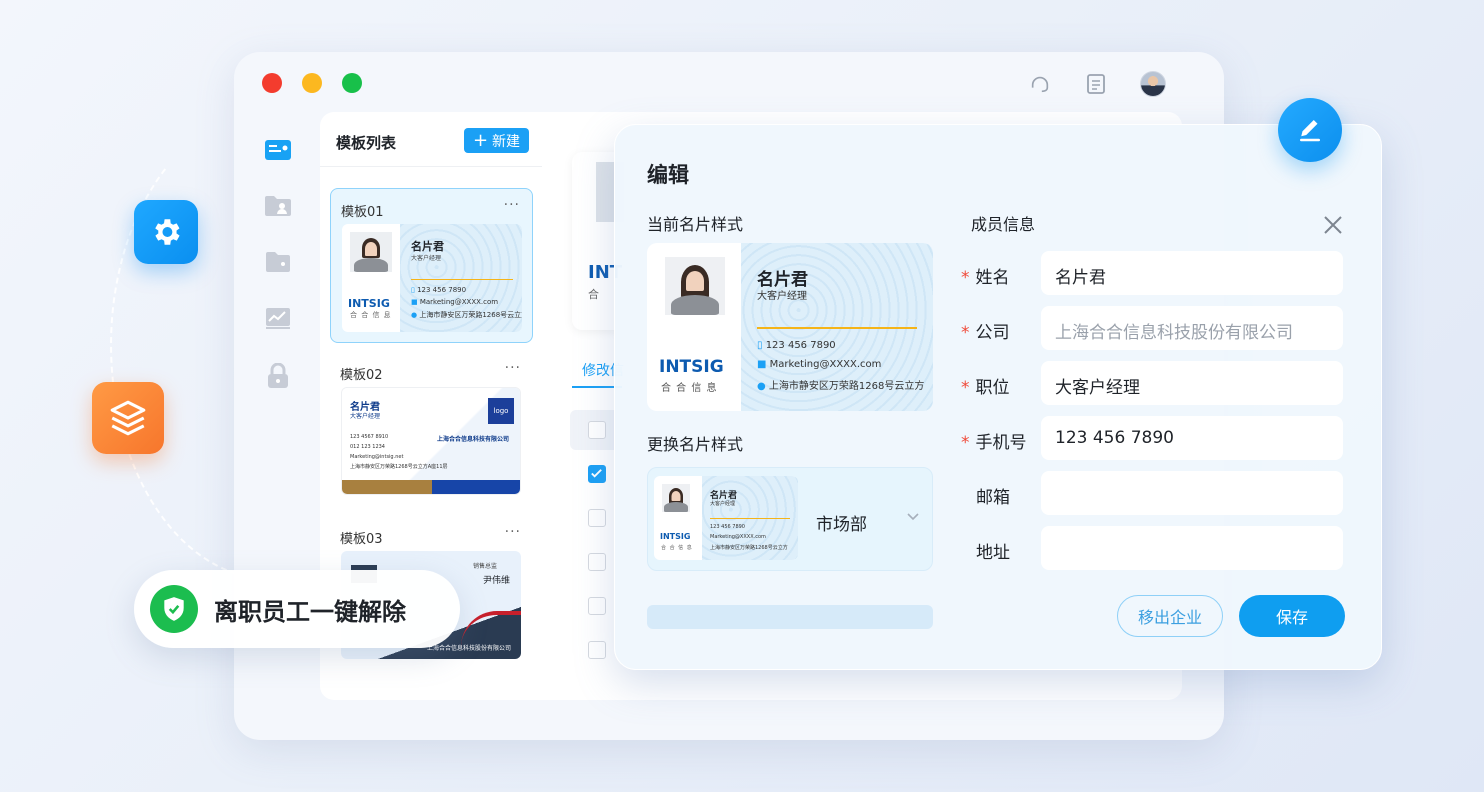  What do you see at coordinates (174, 609) in the screenshot?
I see `shield-check-icon` at bounding box center [174, 609].